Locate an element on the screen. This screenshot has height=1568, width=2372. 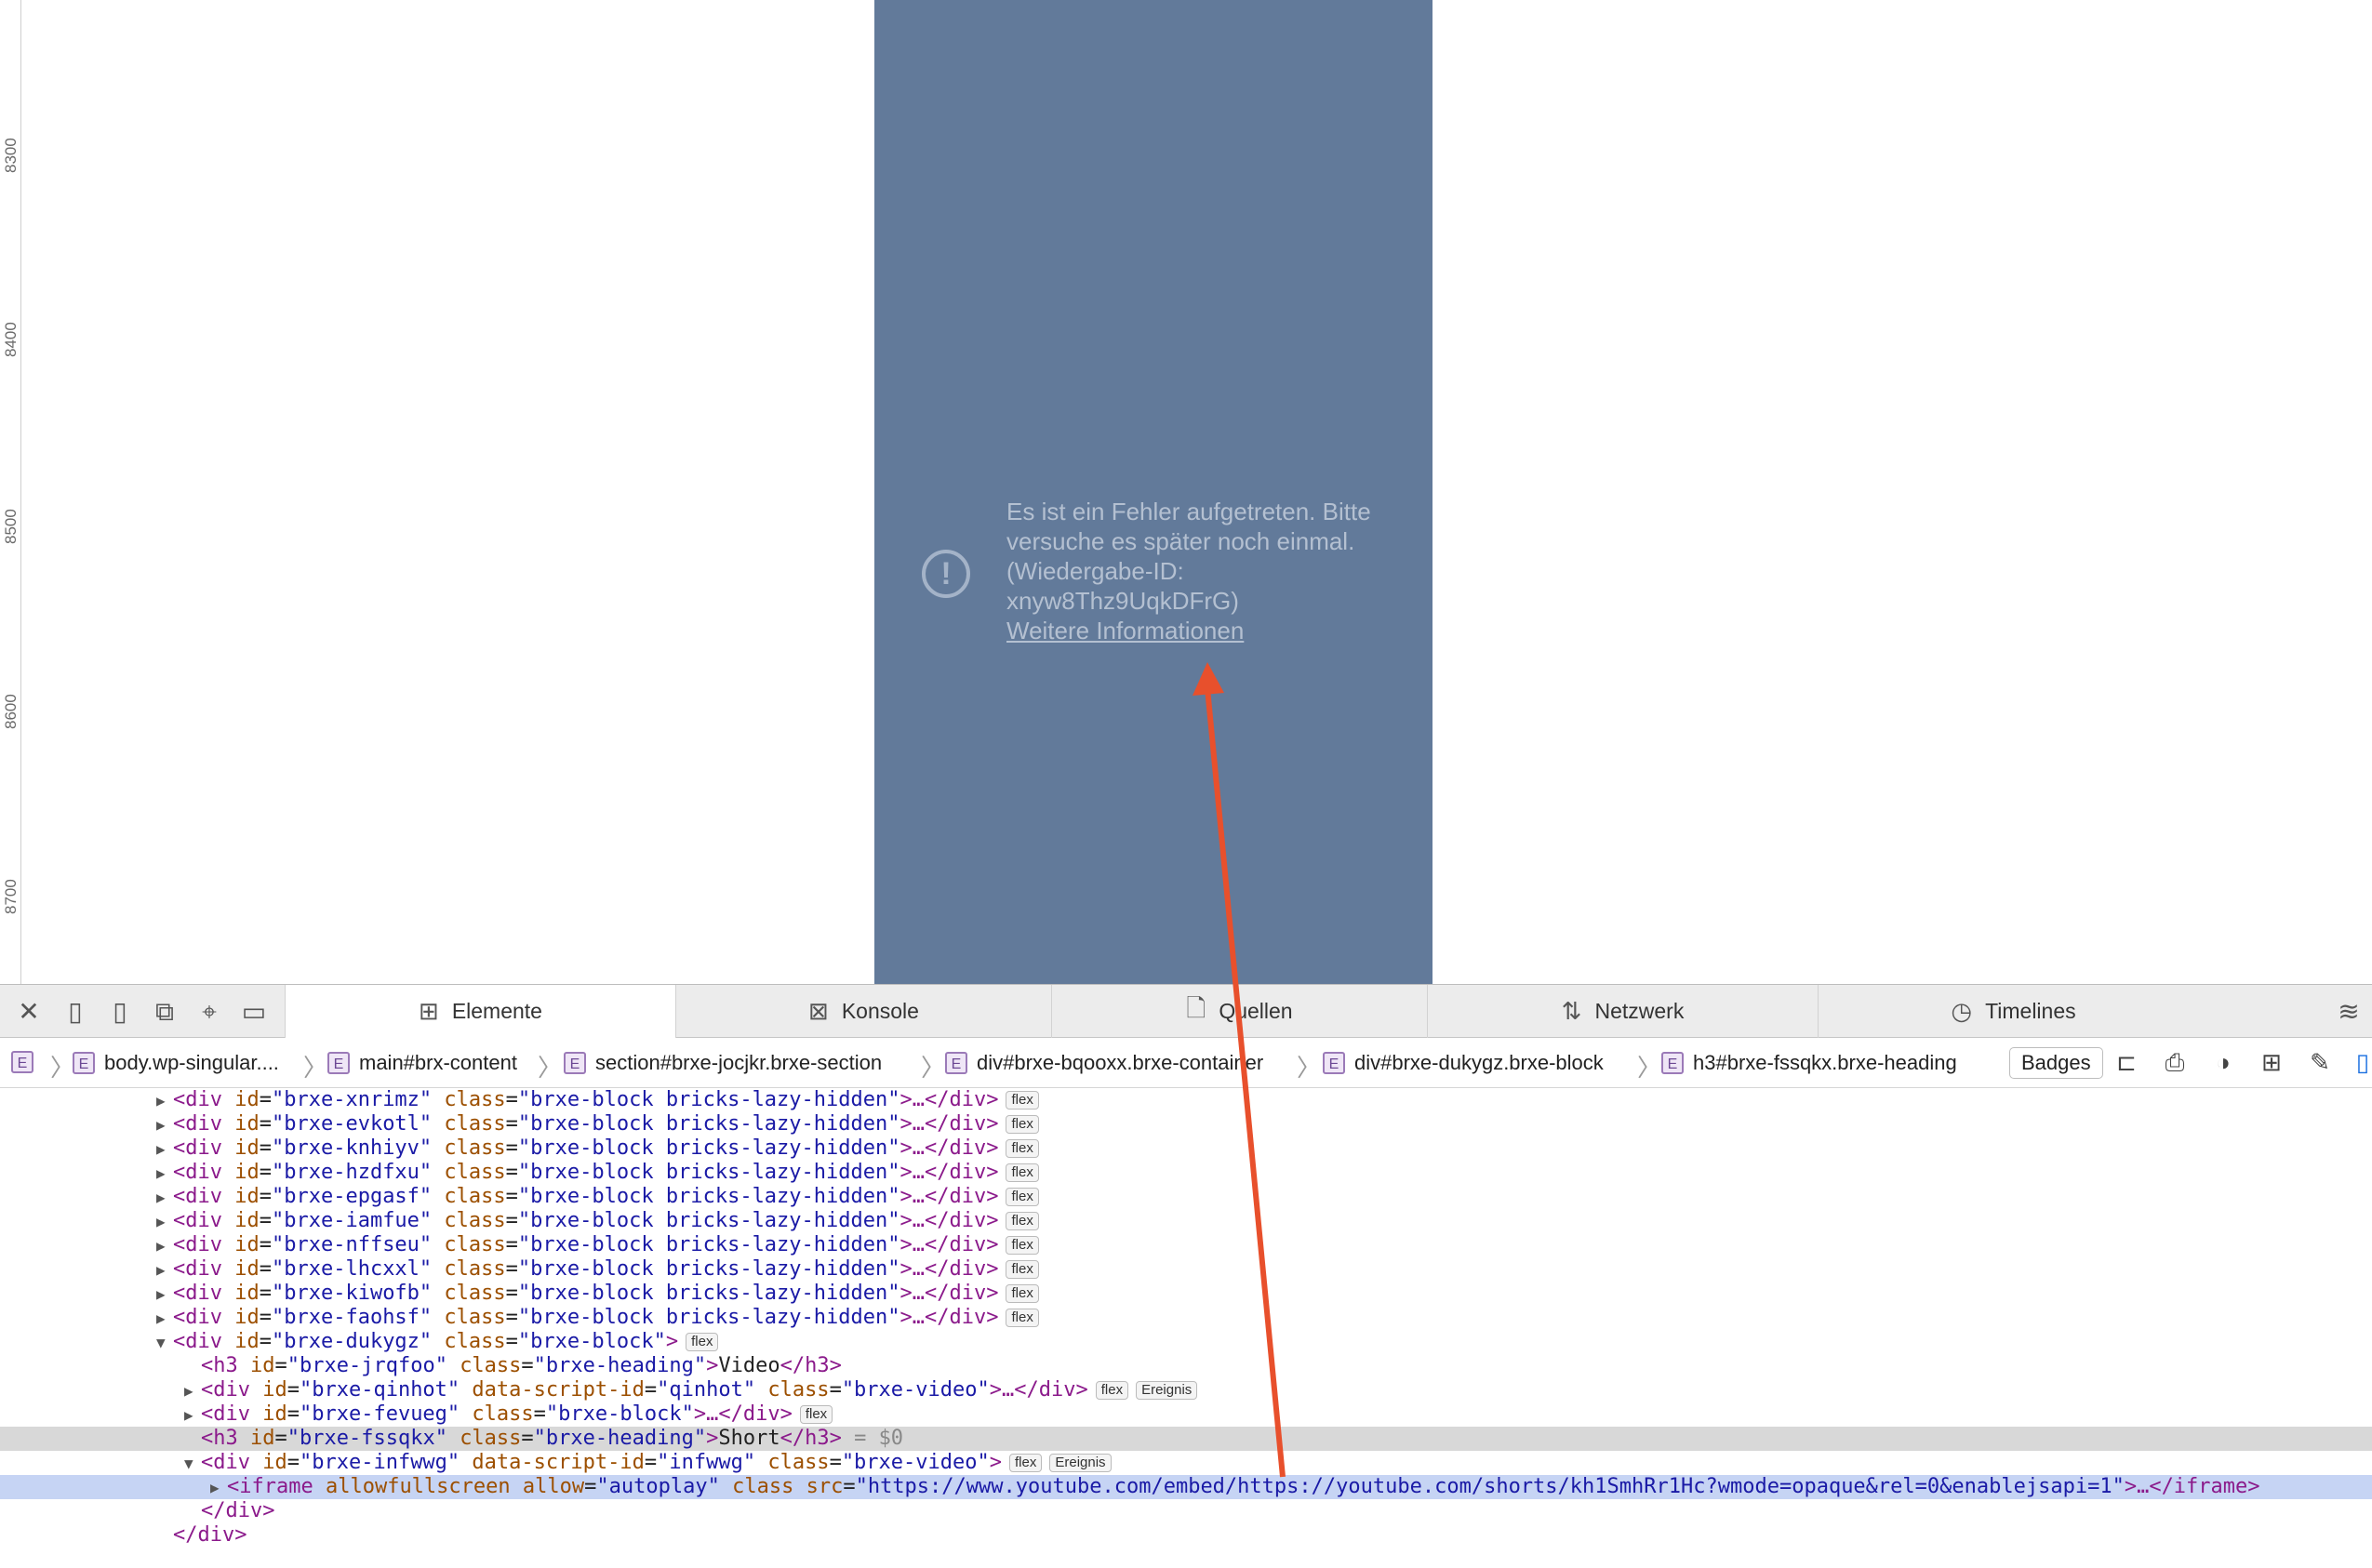
breadcrumb-item: Esection#brxe-jocjkr.brxe-section is located at coordinates (723, 1063).